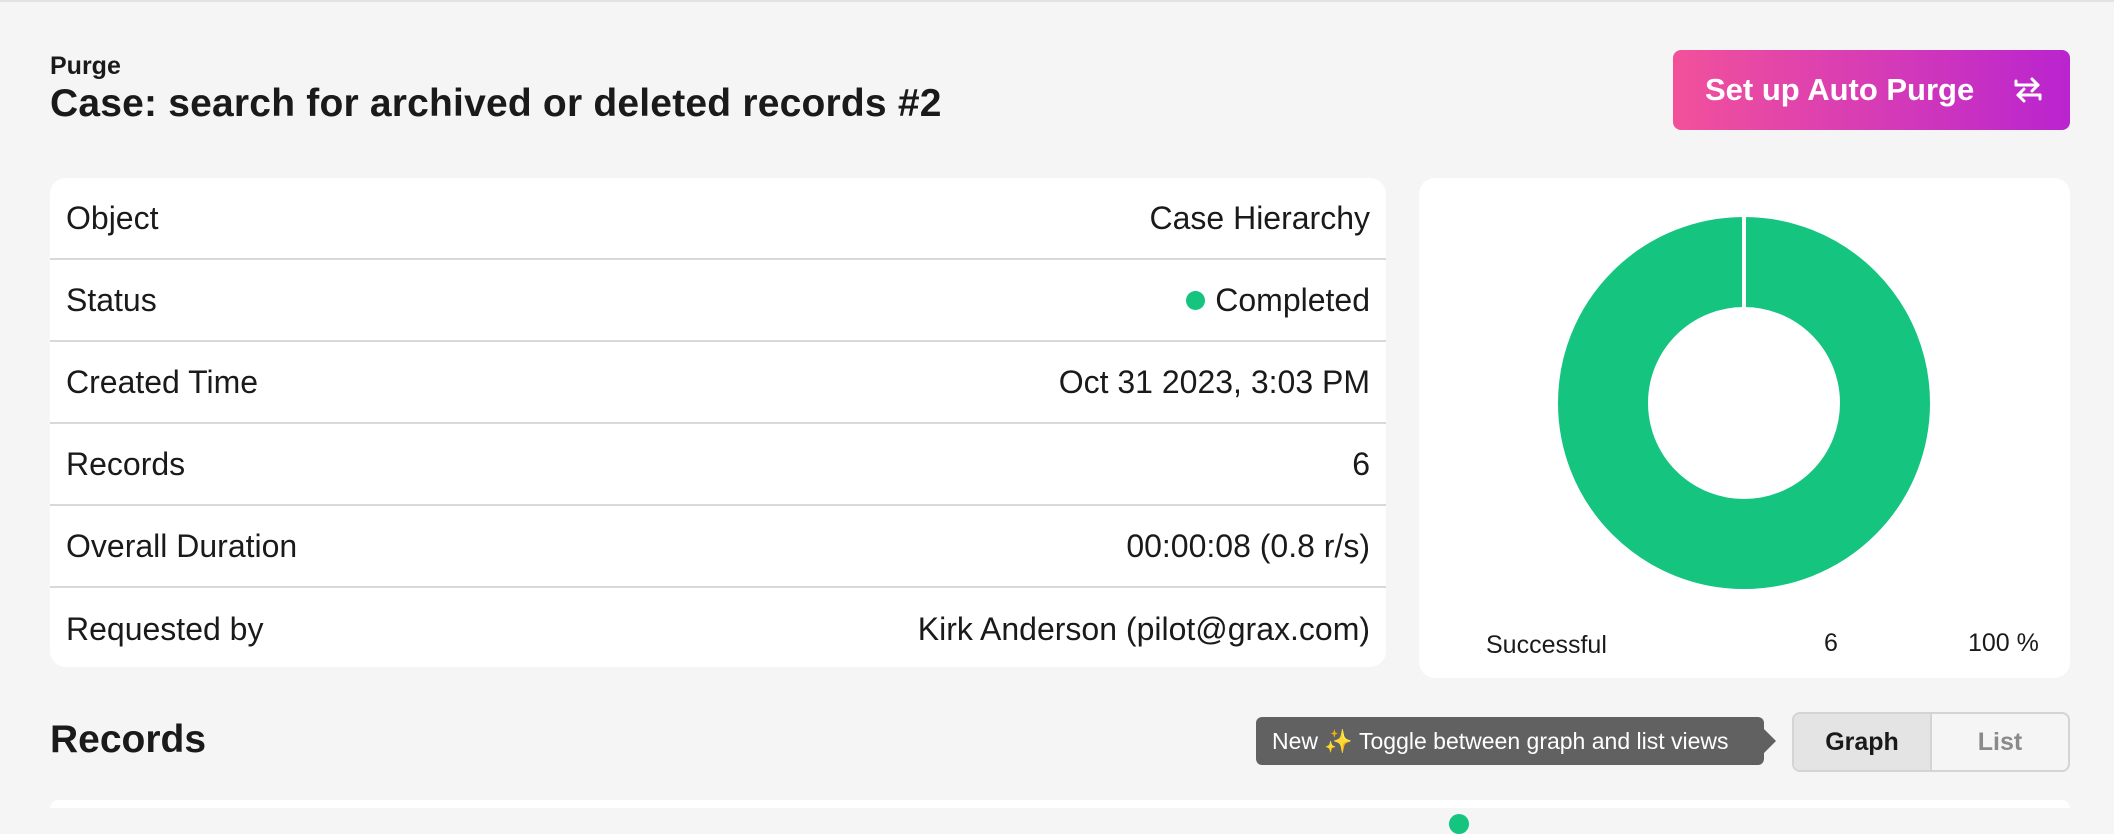 The width and height of the screenshot is (2114, 834). What do you see at coordinates (2003, 643) in the screenshot?
I see `legend-series-percent: 100 %` at bounding box center [2003, 643].